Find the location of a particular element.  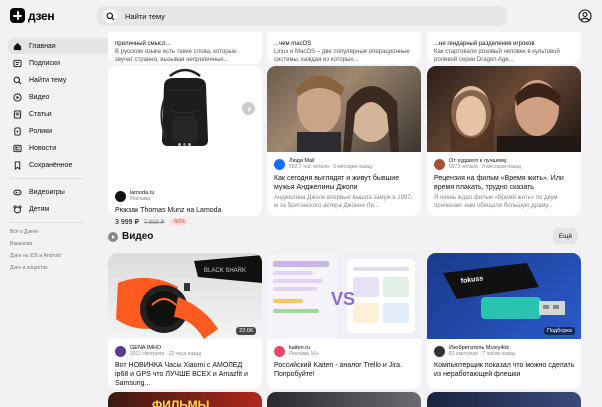

sidebar-item-news: Новости is located at coordinates (59, 148).